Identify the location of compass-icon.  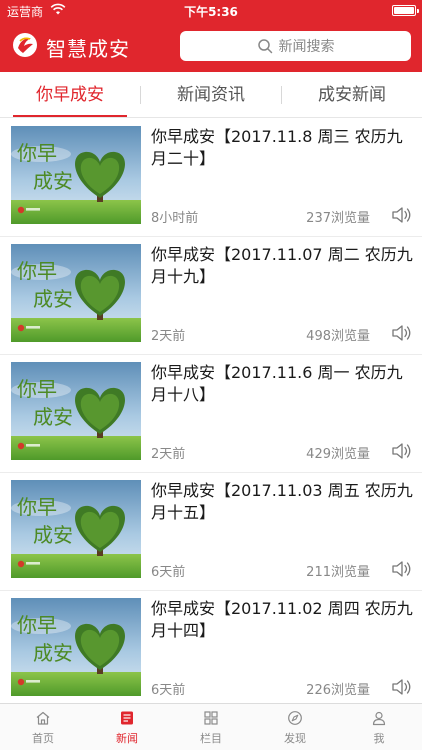
(295, 718).